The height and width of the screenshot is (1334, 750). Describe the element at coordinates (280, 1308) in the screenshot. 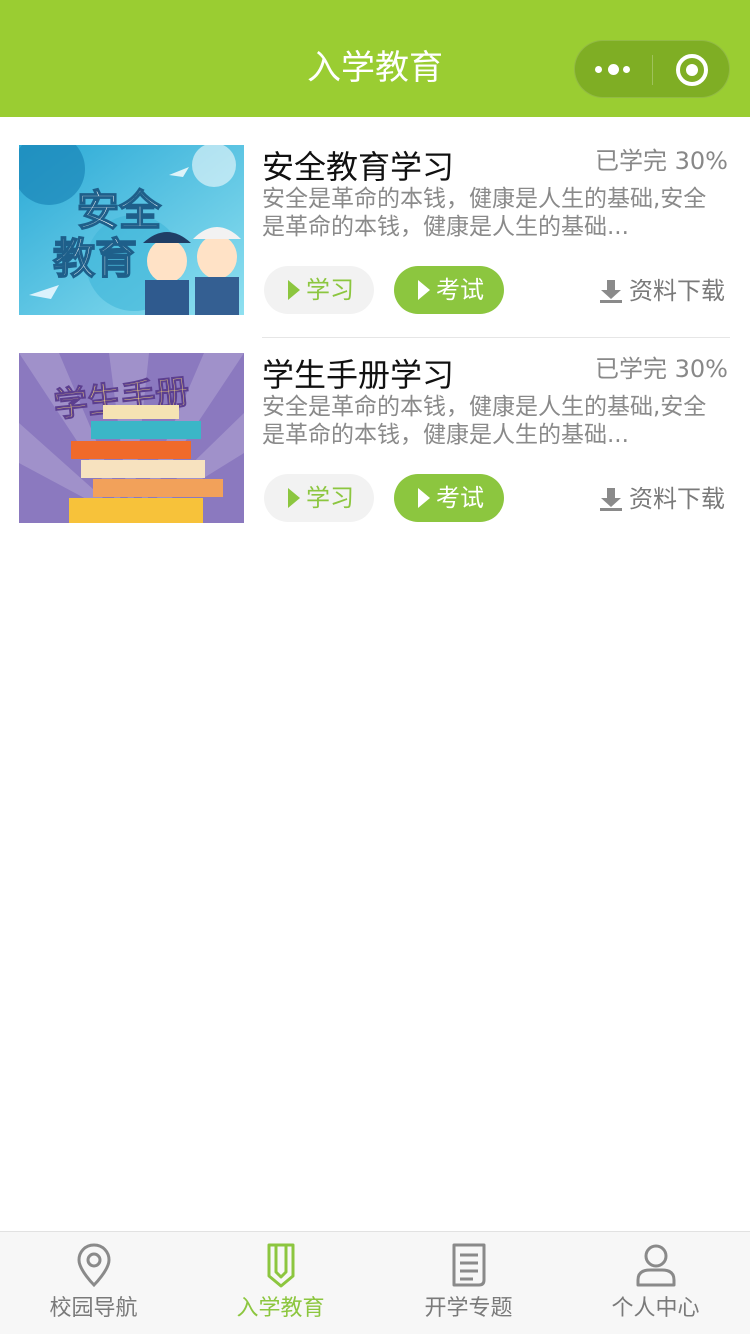

I see `tab-label: 入学教育` at that location.